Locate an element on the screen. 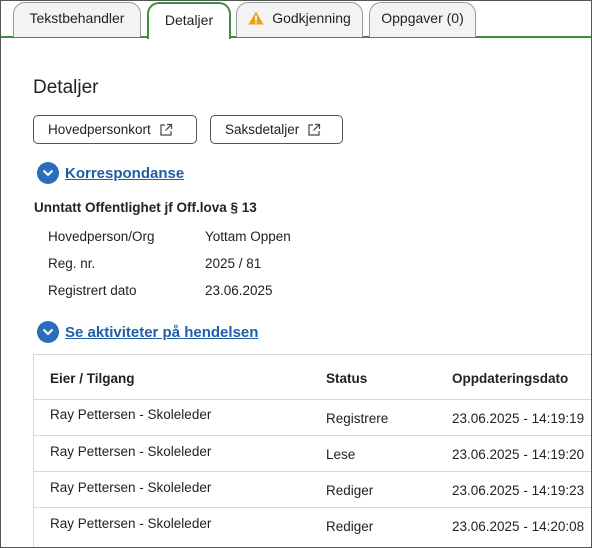 The height and width of the screenshot is (548, 592). field-label-main-person: Hovedperson/Org is located at coordinates (101, 236).